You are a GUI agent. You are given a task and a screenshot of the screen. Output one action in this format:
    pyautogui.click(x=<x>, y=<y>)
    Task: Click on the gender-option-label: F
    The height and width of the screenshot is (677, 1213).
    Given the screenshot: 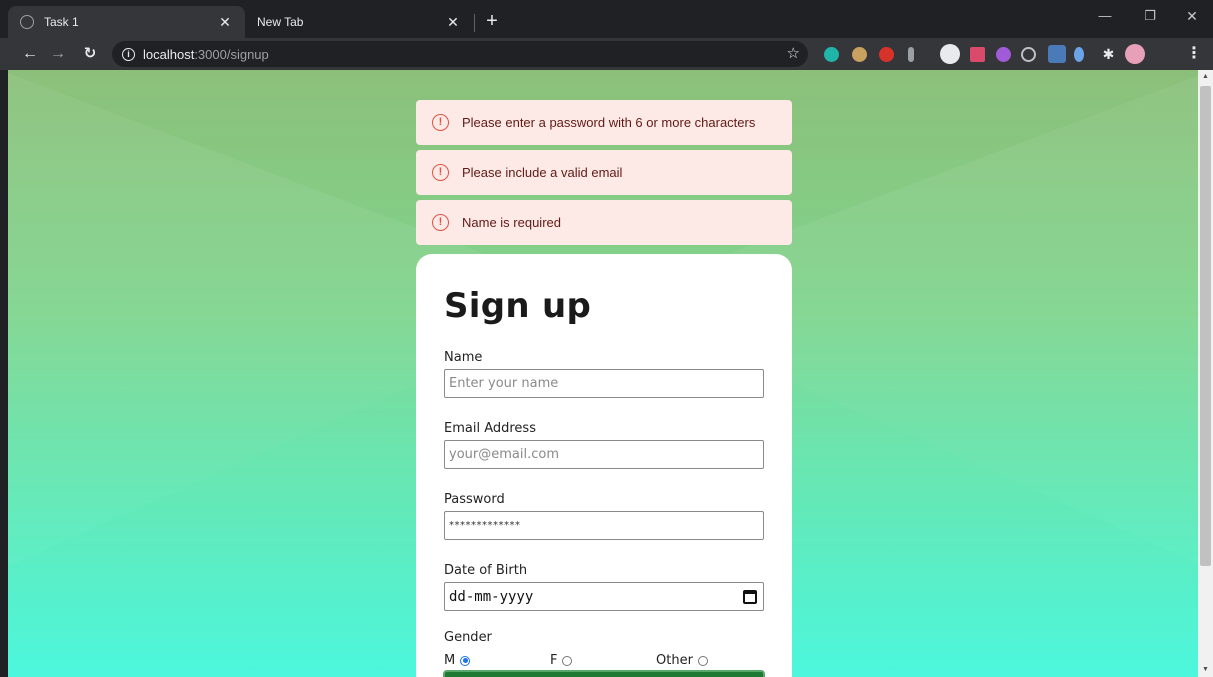 What is the action you would take?
    pyautogui.click(x=554, y=660)
    